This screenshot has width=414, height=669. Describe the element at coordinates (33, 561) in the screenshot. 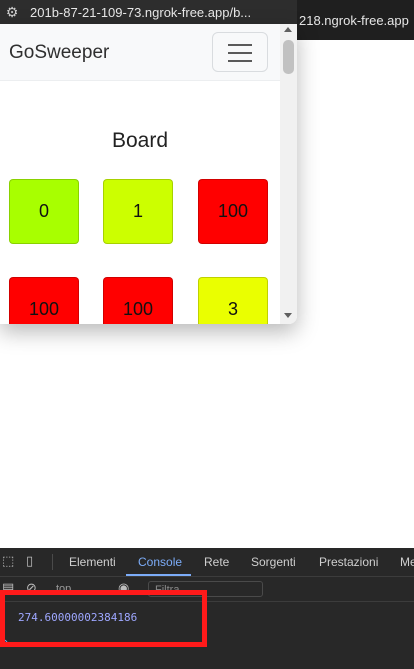

I see `device-toolbar-icon: ▯` at that location.